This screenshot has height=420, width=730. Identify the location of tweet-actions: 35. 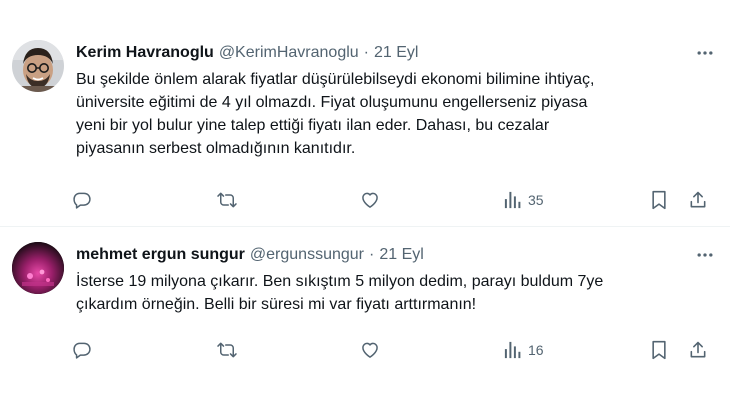
(393, 200).